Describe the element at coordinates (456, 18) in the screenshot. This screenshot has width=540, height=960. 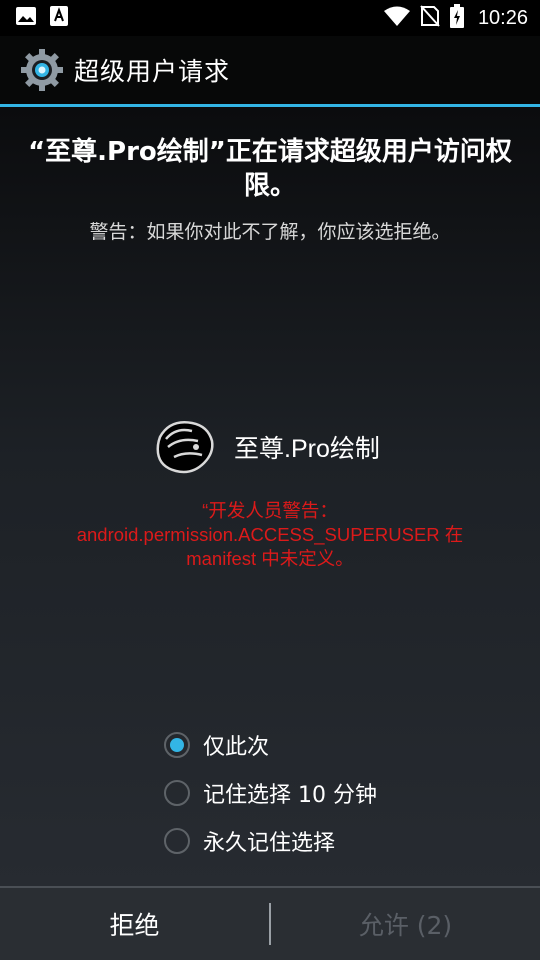
I see `battery-charging-icon` at that location.